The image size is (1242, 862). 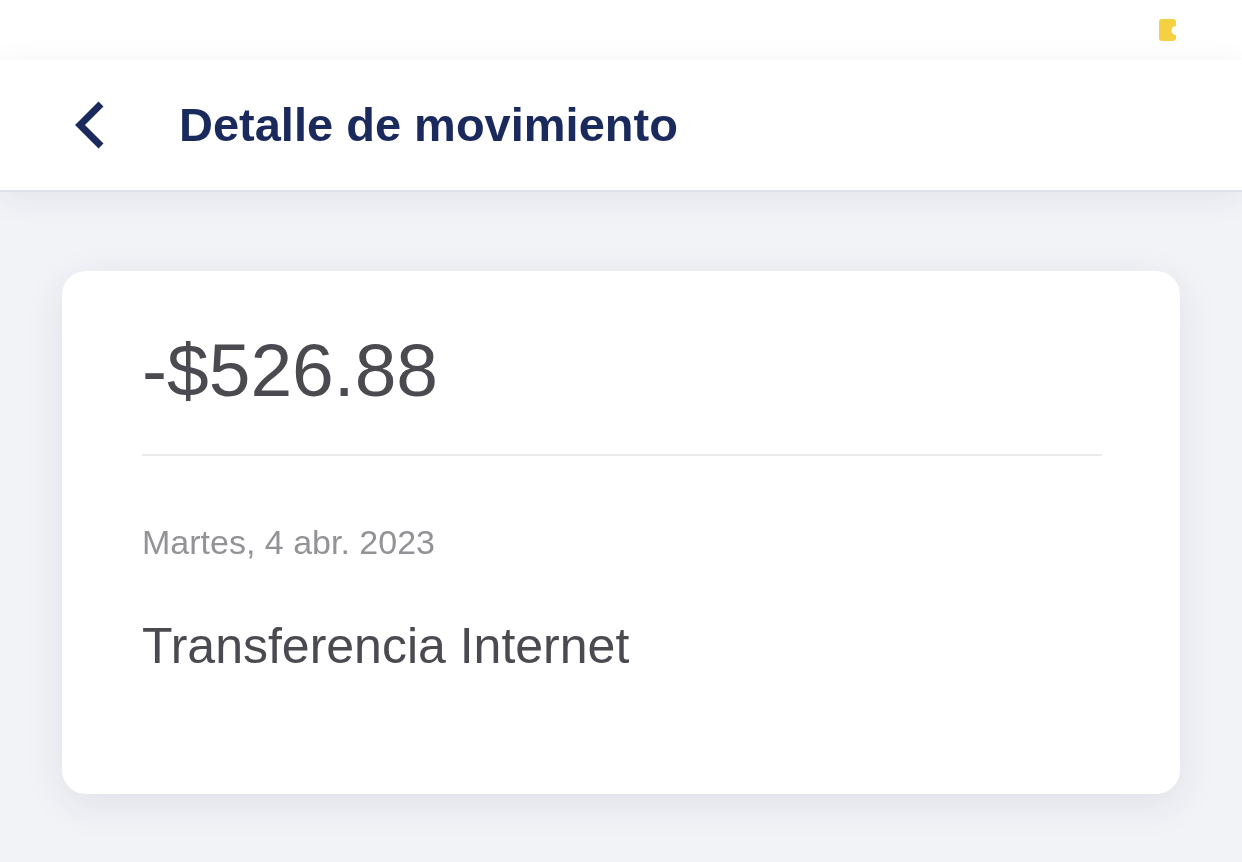 What do you see at coordinates (428, 124) in the screenshot?
I see `page-title: Detalle de movimiento` at bounding box center [428, 124].